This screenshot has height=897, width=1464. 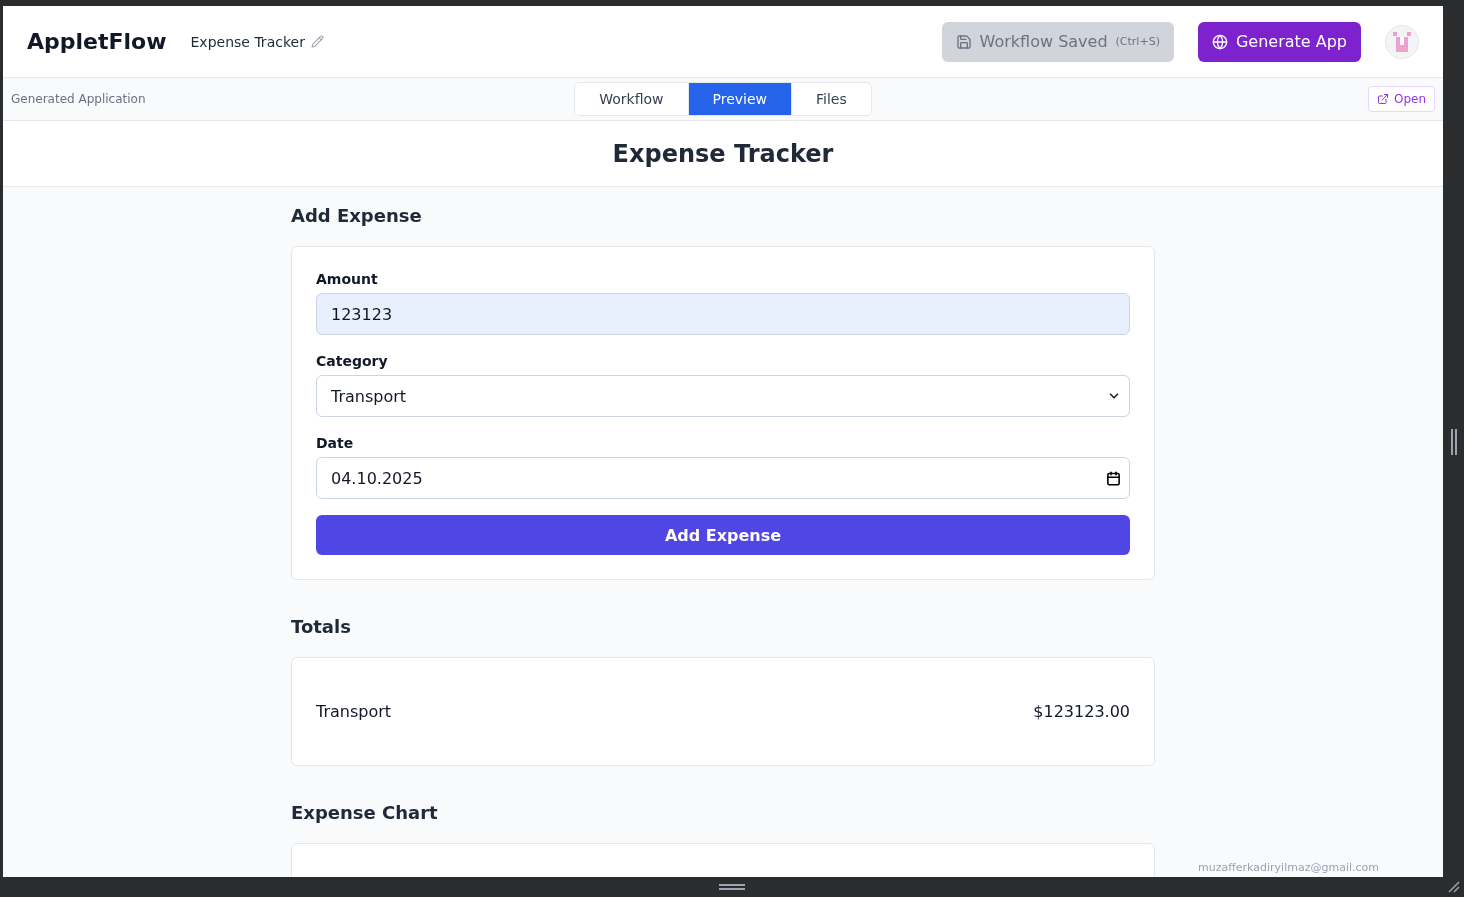 I want to click on field-label: Amount, so click(x=347, y=279).